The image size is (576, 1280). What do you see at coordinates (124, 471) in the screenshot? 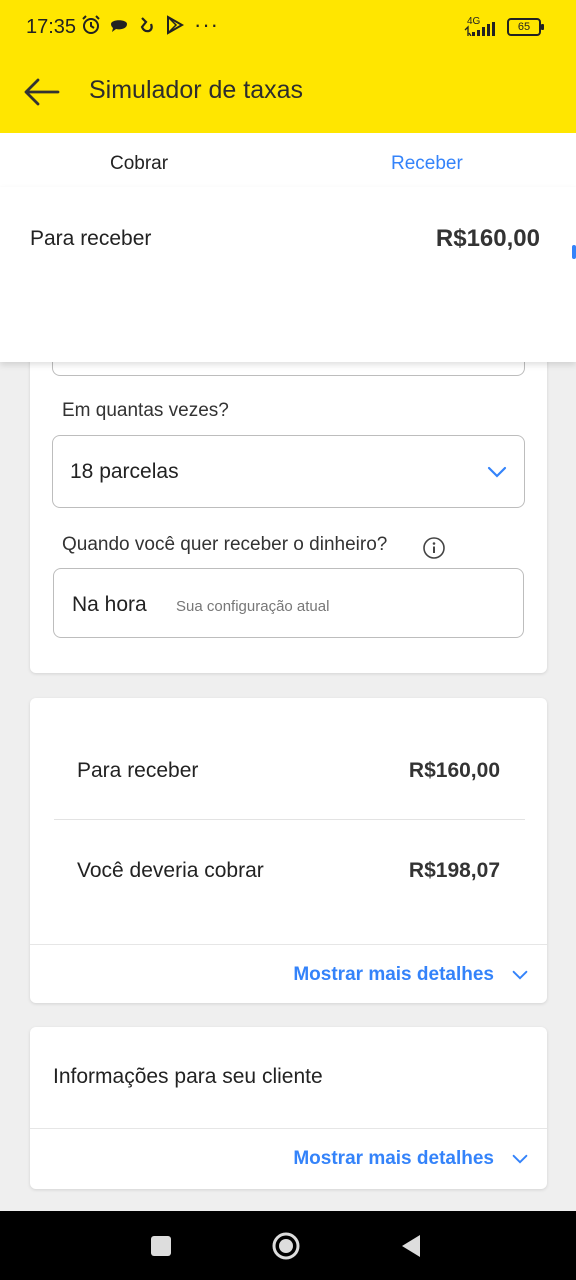
I see `installments-value: 18 parcelas` at bounding box center [124, 471].